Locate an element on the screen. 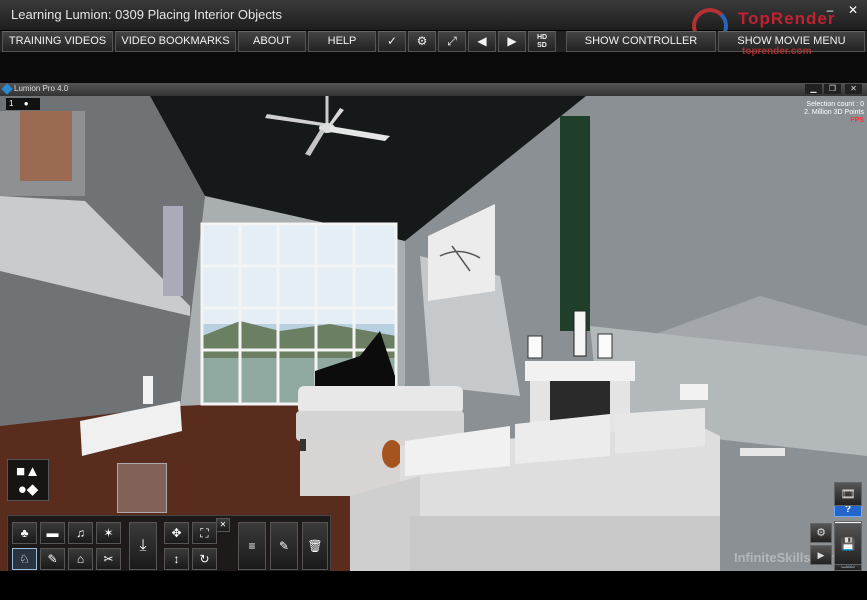 The height and width of the screenshot is (600, 867). movie-mode-icon: 🎞 is located at coordinates (848, 494).